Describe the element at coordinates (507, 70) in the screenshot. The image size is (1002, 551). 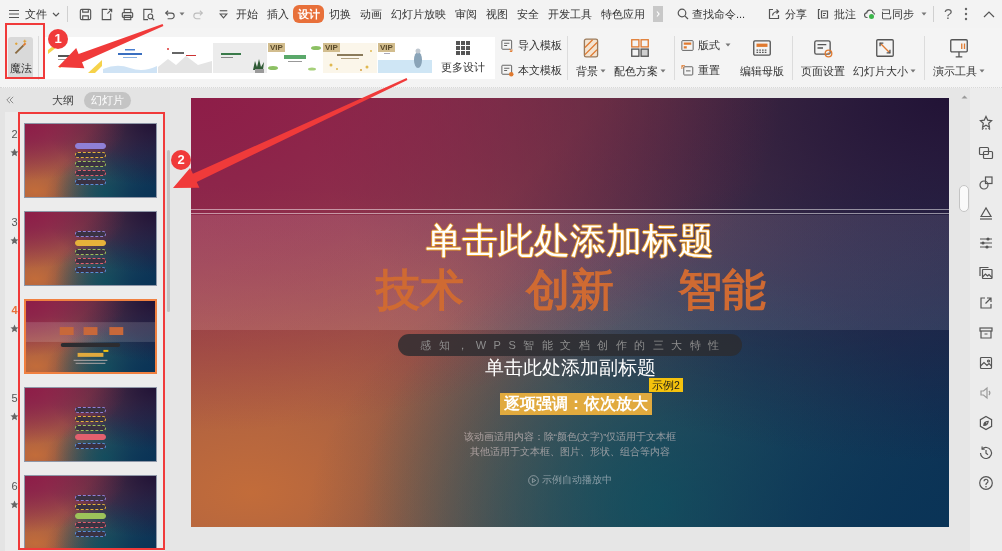
I see `document-badge-icon` at that location.